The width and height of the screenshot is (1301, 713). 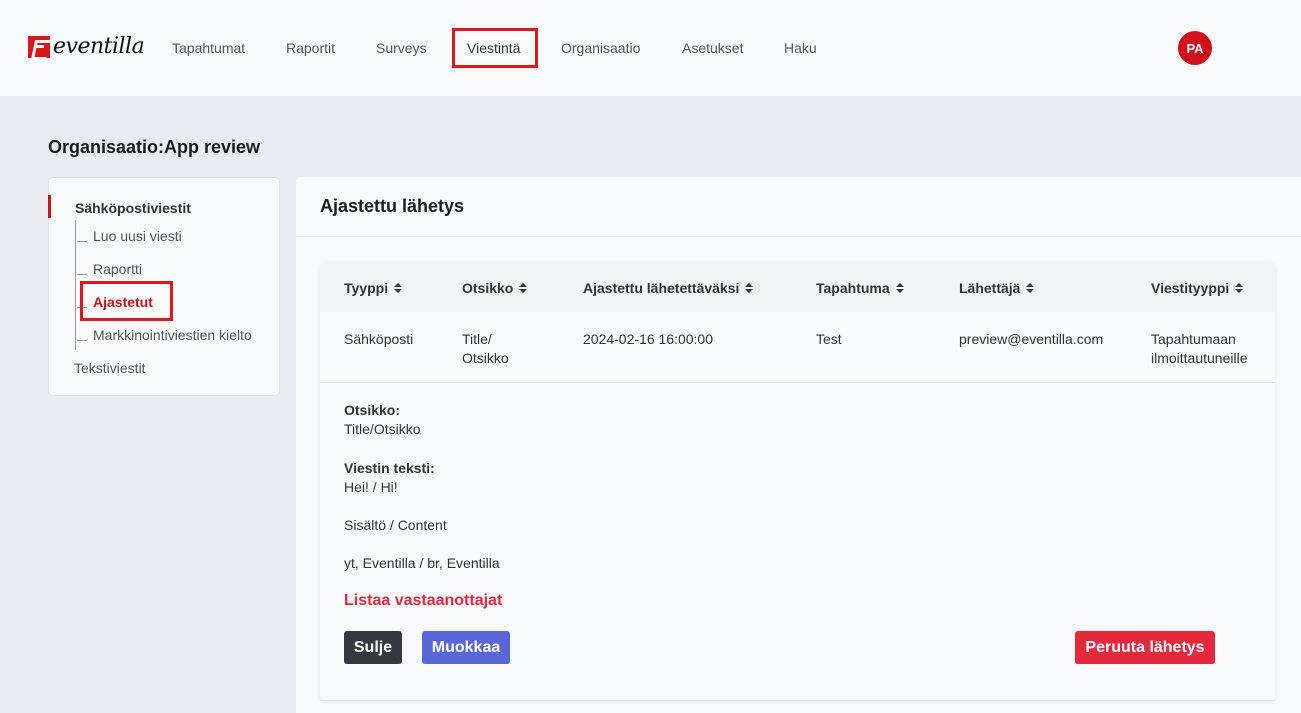 I want to click on nav-tapahtumat: Tapahtumat, so click(x=208, y=48).